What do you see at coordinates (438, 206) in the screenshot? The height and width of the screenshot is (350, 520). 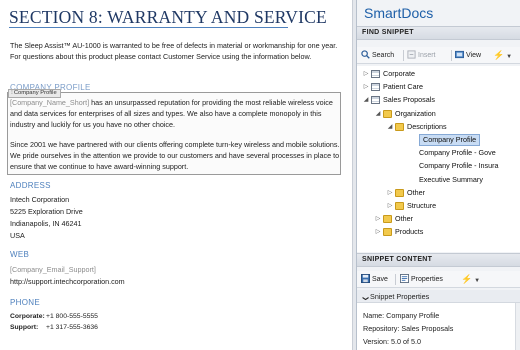 I see `tree-node: ▷ Structure` at bounding box center [438, 206].